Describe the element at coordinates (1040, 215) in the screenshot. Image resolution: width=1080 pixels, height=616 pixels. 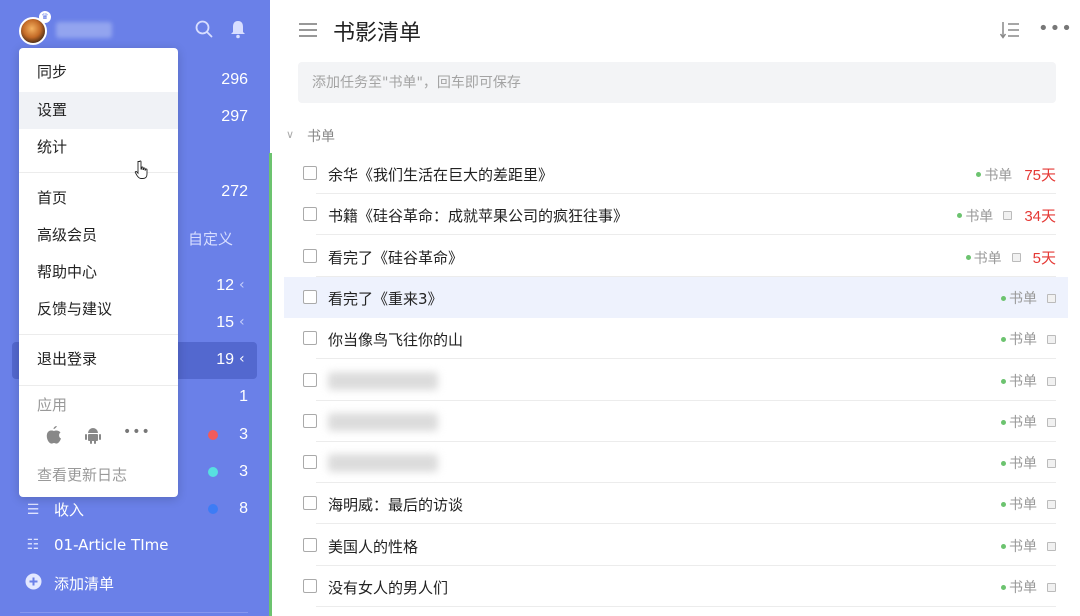
I see `task-due-date: 34天` at that location.